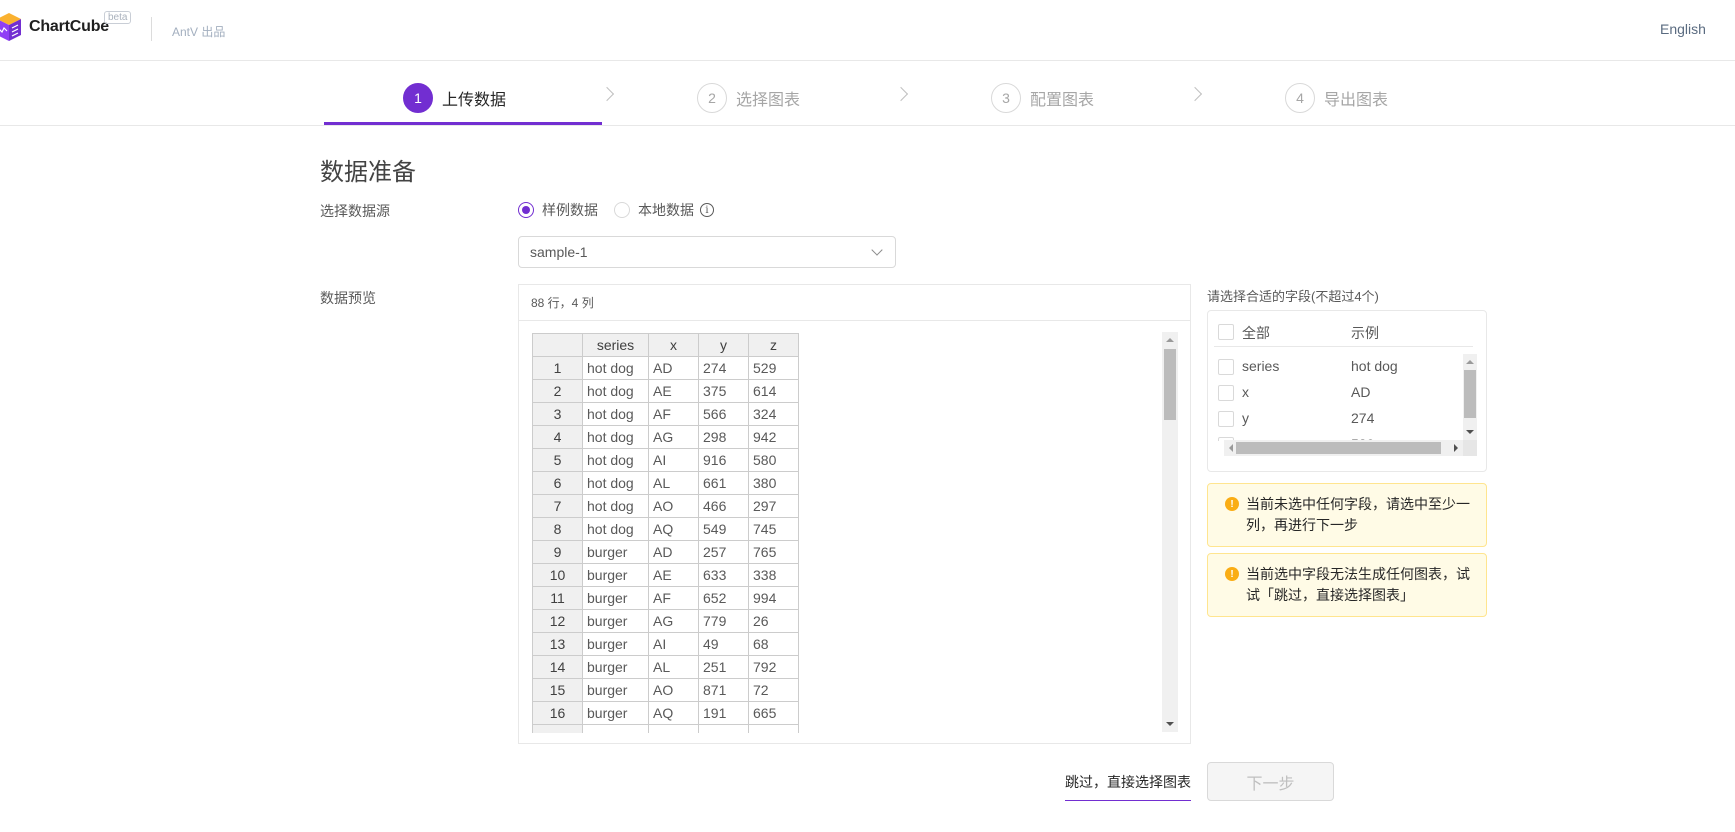 The image size is (1735, 832). Describe the element at coordinates (723, 437) in the screenshot. I see `table-cell: 298` at that location.